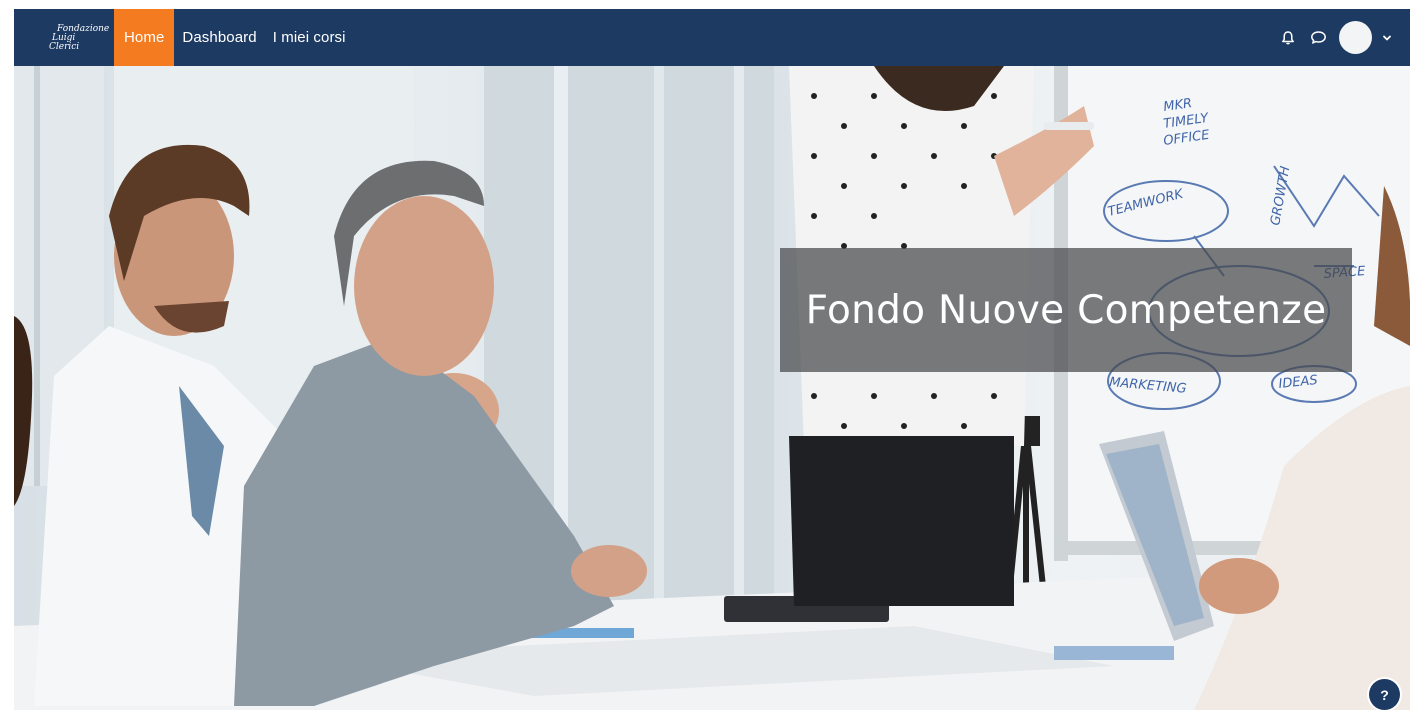 The width and height of the screenshot is (1410, 710). I want to click on chevron-down-icon, so click(1387, 38).